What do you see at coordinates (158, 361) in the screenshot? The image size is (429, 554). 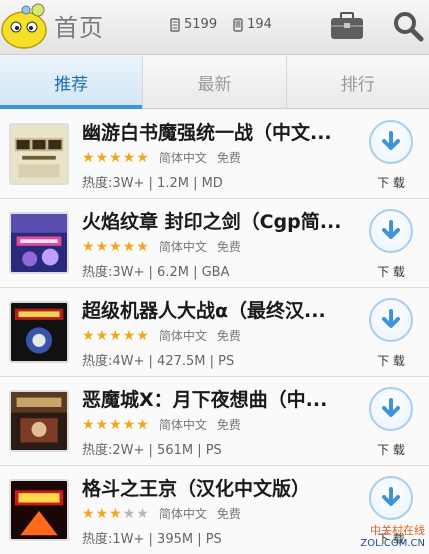 I see `game-info: 热度:4W+ | 427.5M | PS` at bounding box center [158, 361].